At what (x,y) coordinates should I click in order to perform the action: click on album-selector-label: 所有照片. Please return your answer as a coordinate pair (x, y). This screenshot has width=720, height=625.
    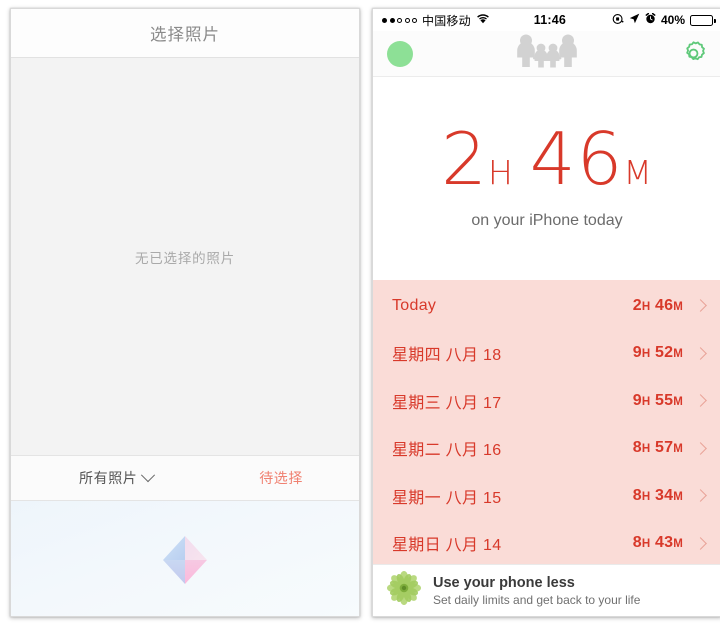
    Looking at the image, I should click on (108, 478).